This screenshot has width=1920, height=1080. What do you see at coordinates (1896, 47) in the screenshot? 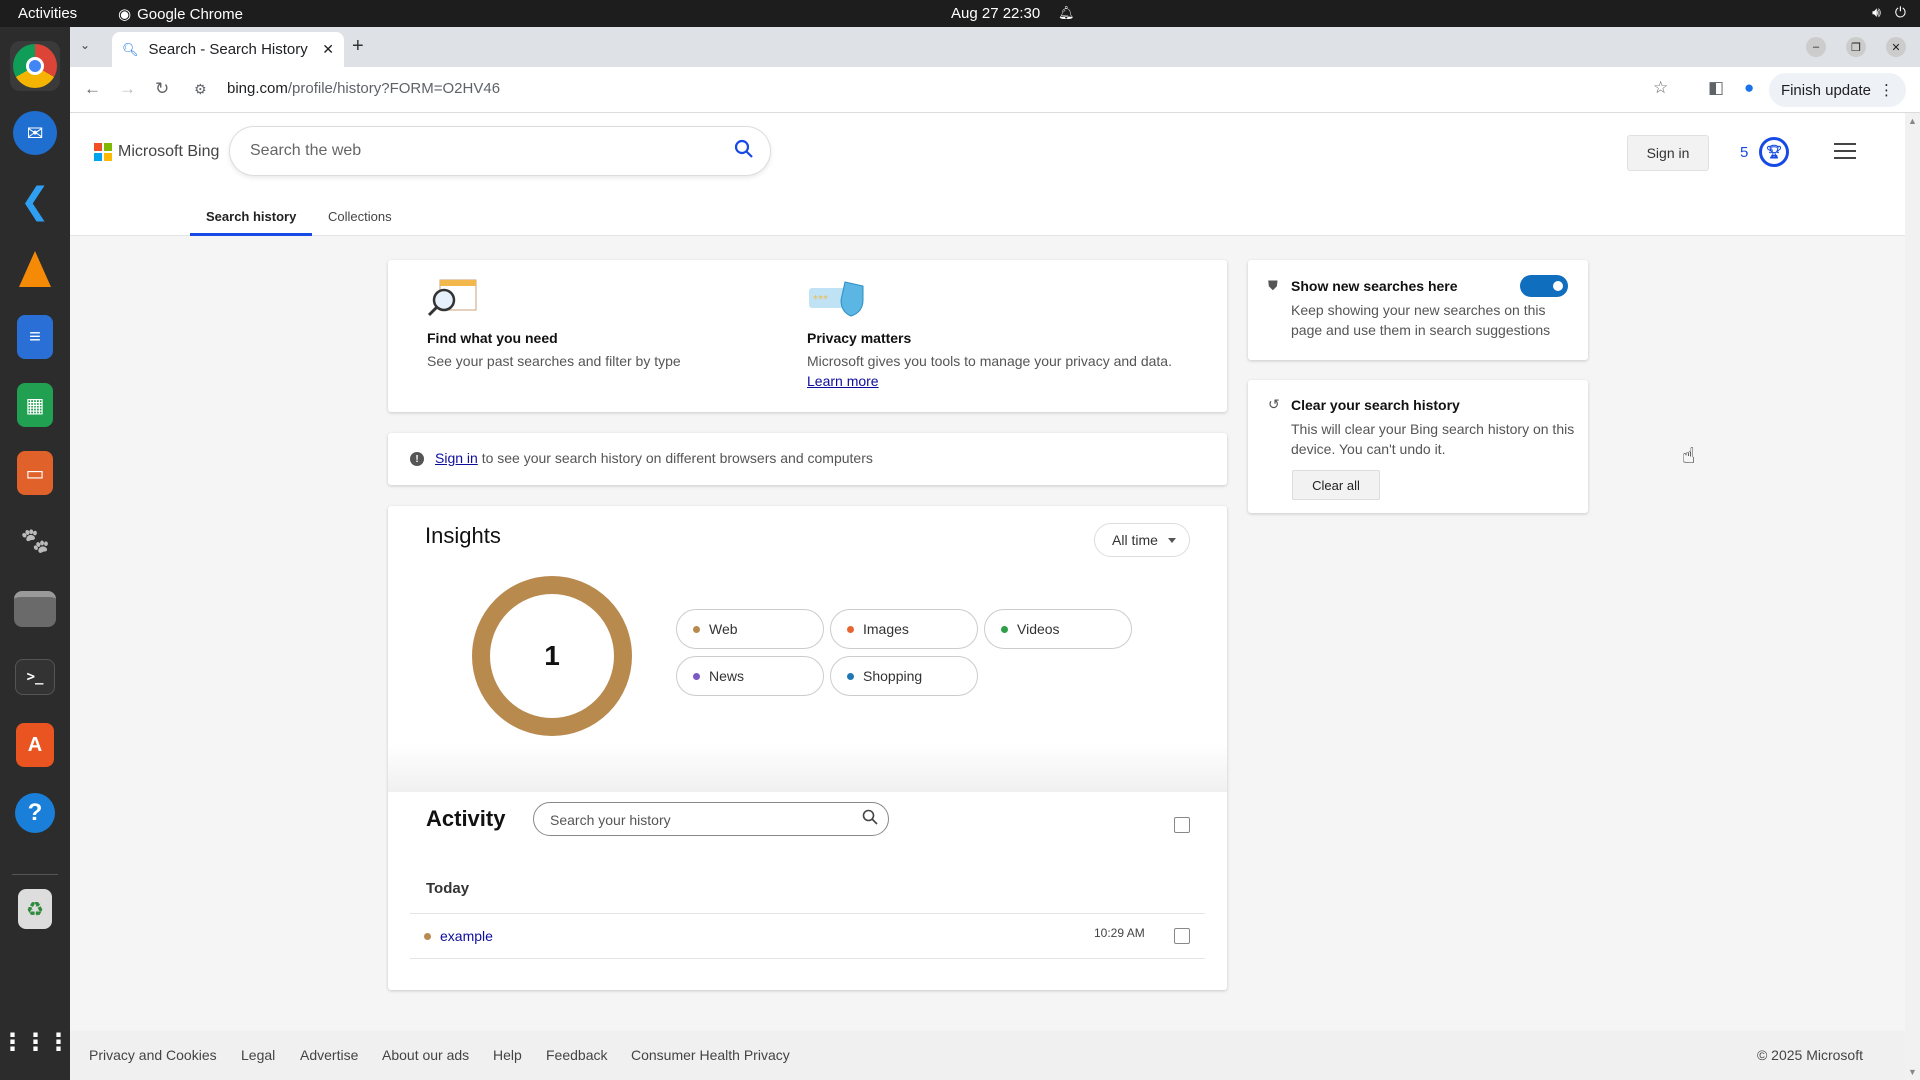
I see `window-close-icon: ✕` at bounding box center [1896, 47].